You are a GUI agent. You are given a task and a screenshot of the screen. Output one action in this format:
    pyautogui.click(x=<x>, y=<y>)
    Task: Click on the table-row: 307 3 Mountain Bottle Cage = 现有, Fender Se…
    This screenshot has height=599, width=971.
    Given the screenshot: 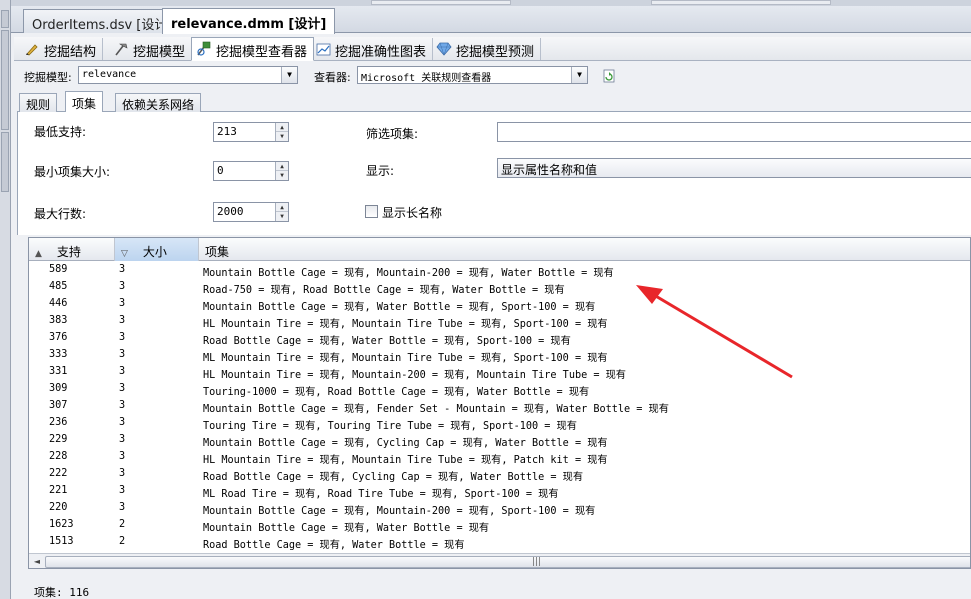 What is the action you would take?
    pyautogui.click(x=499, y=406)
    